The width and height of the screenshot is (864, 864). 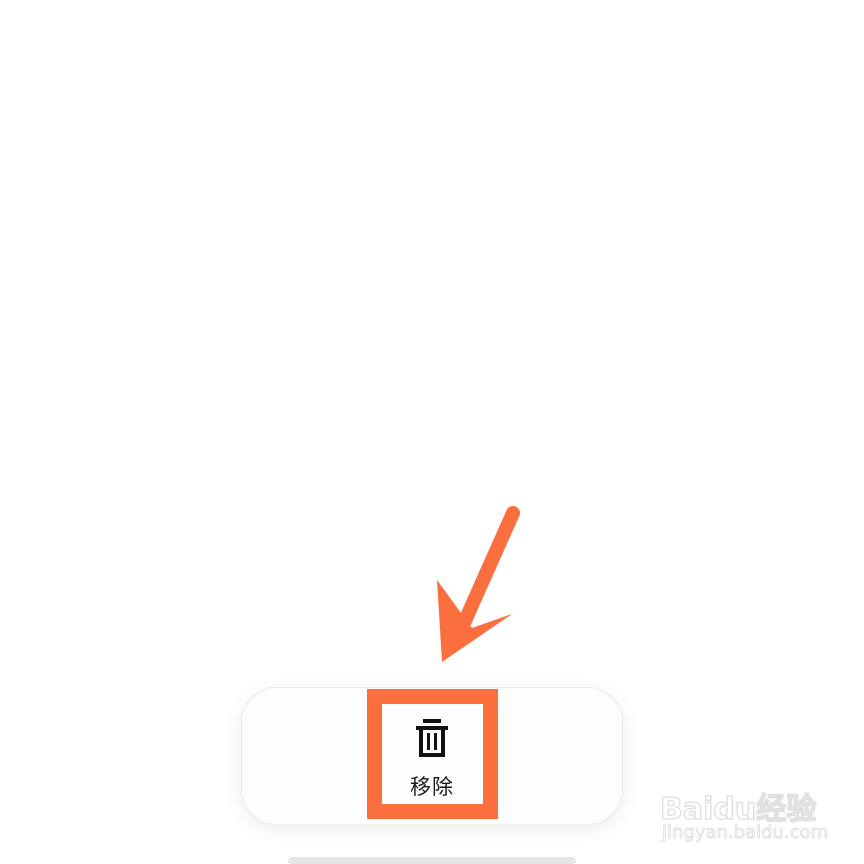 I want to click on watermark-logo-text: Baidu经验, so click(x=738, y=809).